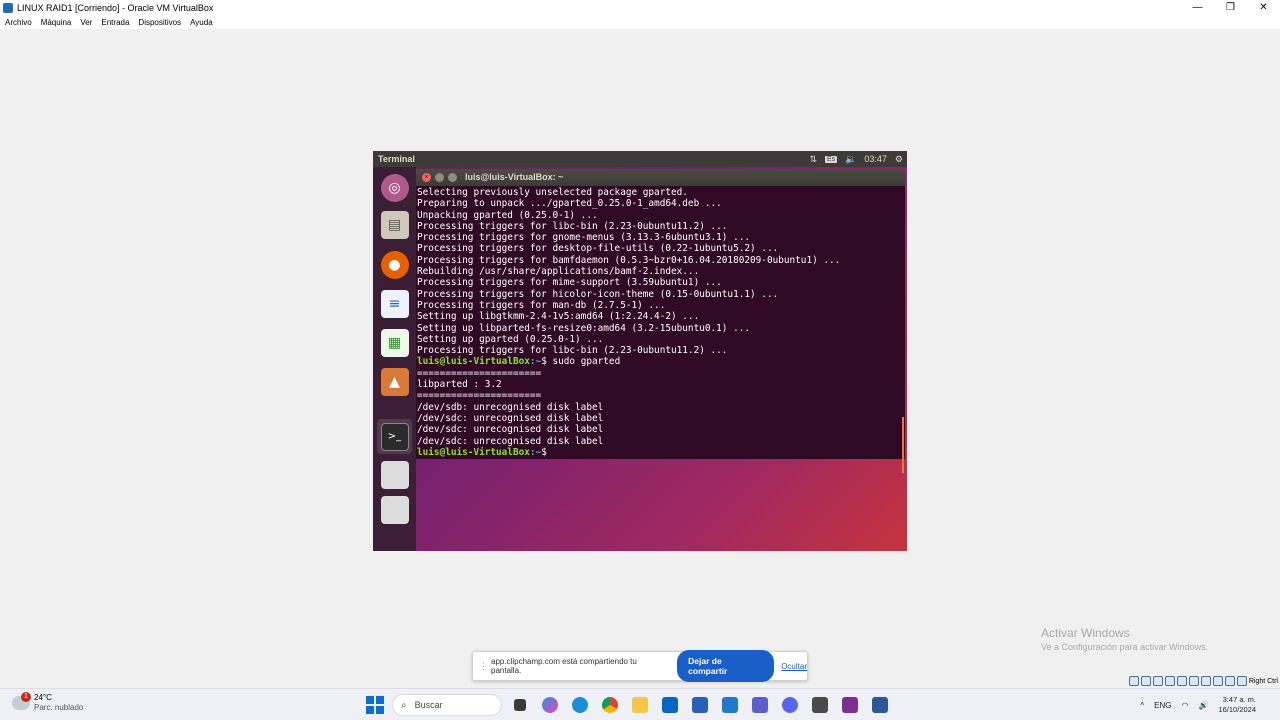 The height and width of the screenshot is (720, 1280). I want to click on start-button, so click(375, 705).